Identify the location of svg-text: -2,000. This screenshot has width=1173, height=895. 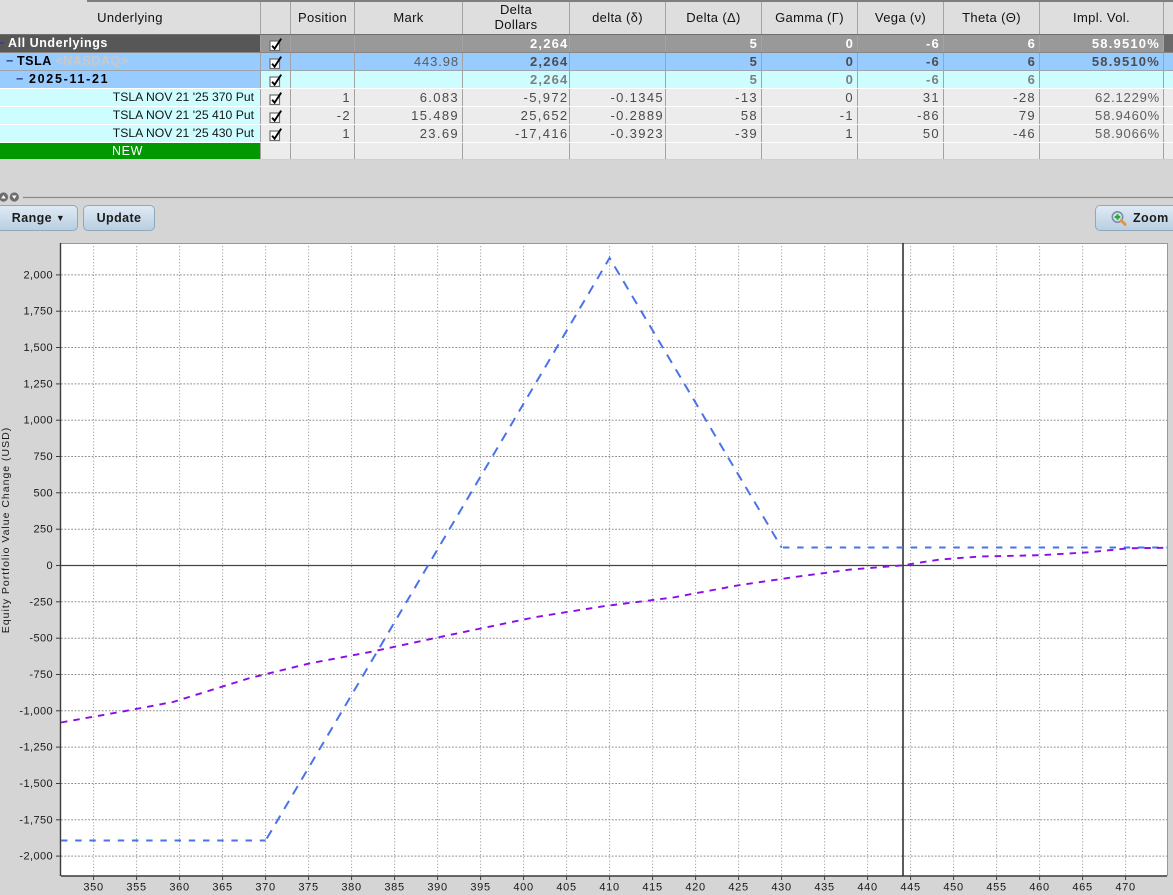
(36, 857).